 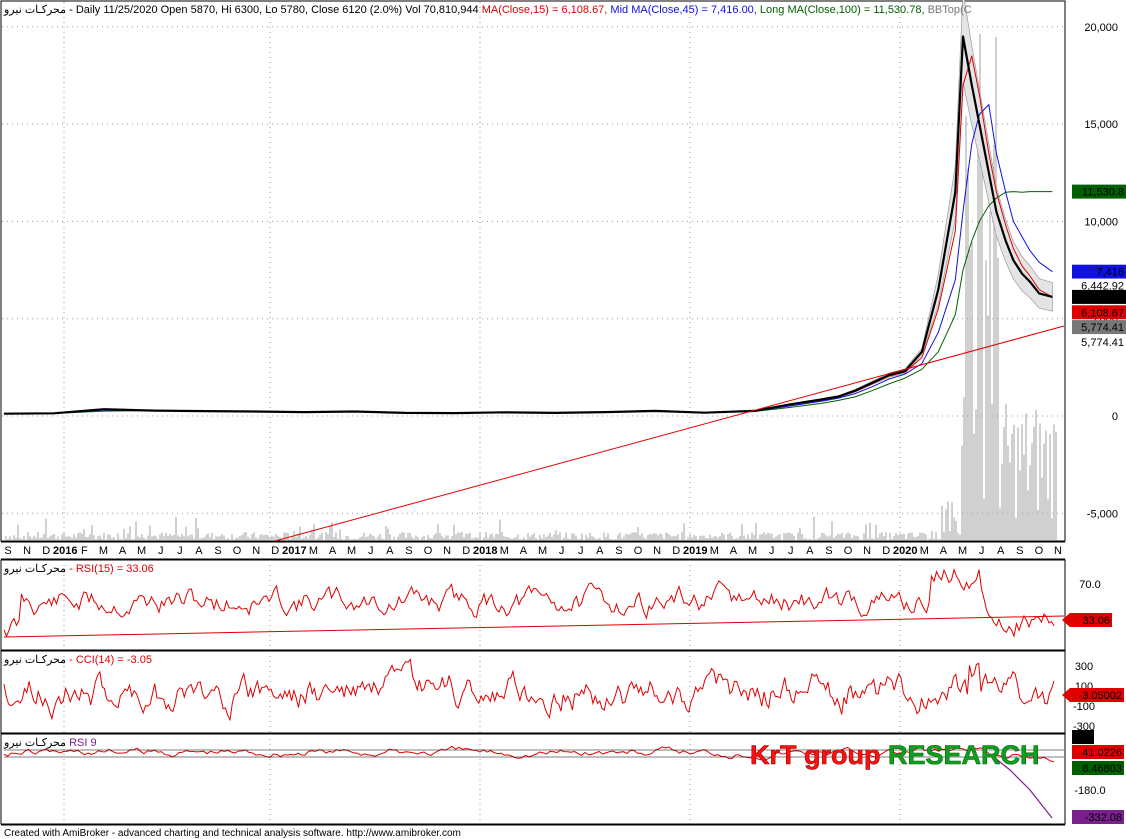 I want to click on price-tick-label: -5,000, so click(x=1102, y=514).